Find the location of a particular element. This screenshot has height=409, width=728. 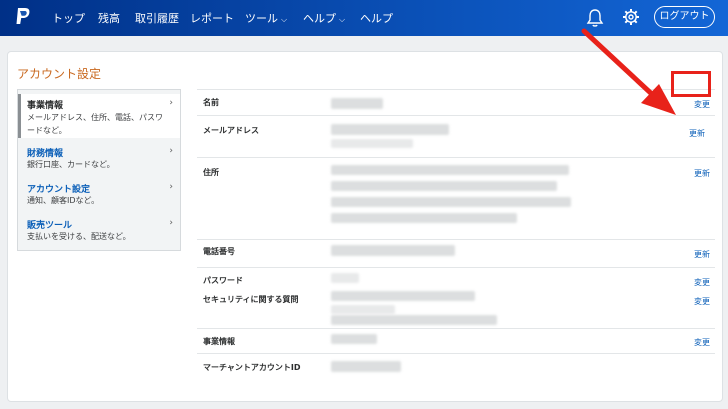

email-secondary-redacted is located at coordinates (372, 143).